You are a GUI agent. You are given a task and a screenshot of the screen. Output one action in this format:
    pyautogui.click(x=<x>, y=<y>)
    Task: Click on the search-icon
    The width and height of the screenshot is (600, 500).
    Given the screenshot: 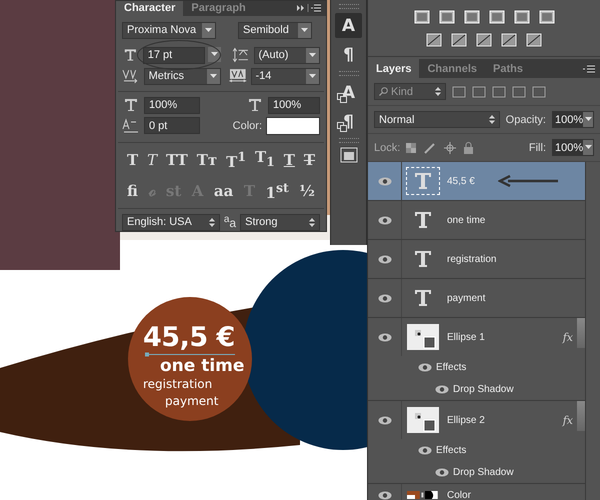 What is the action you would take?
    pyautogui.click(x=383, y=91)
    